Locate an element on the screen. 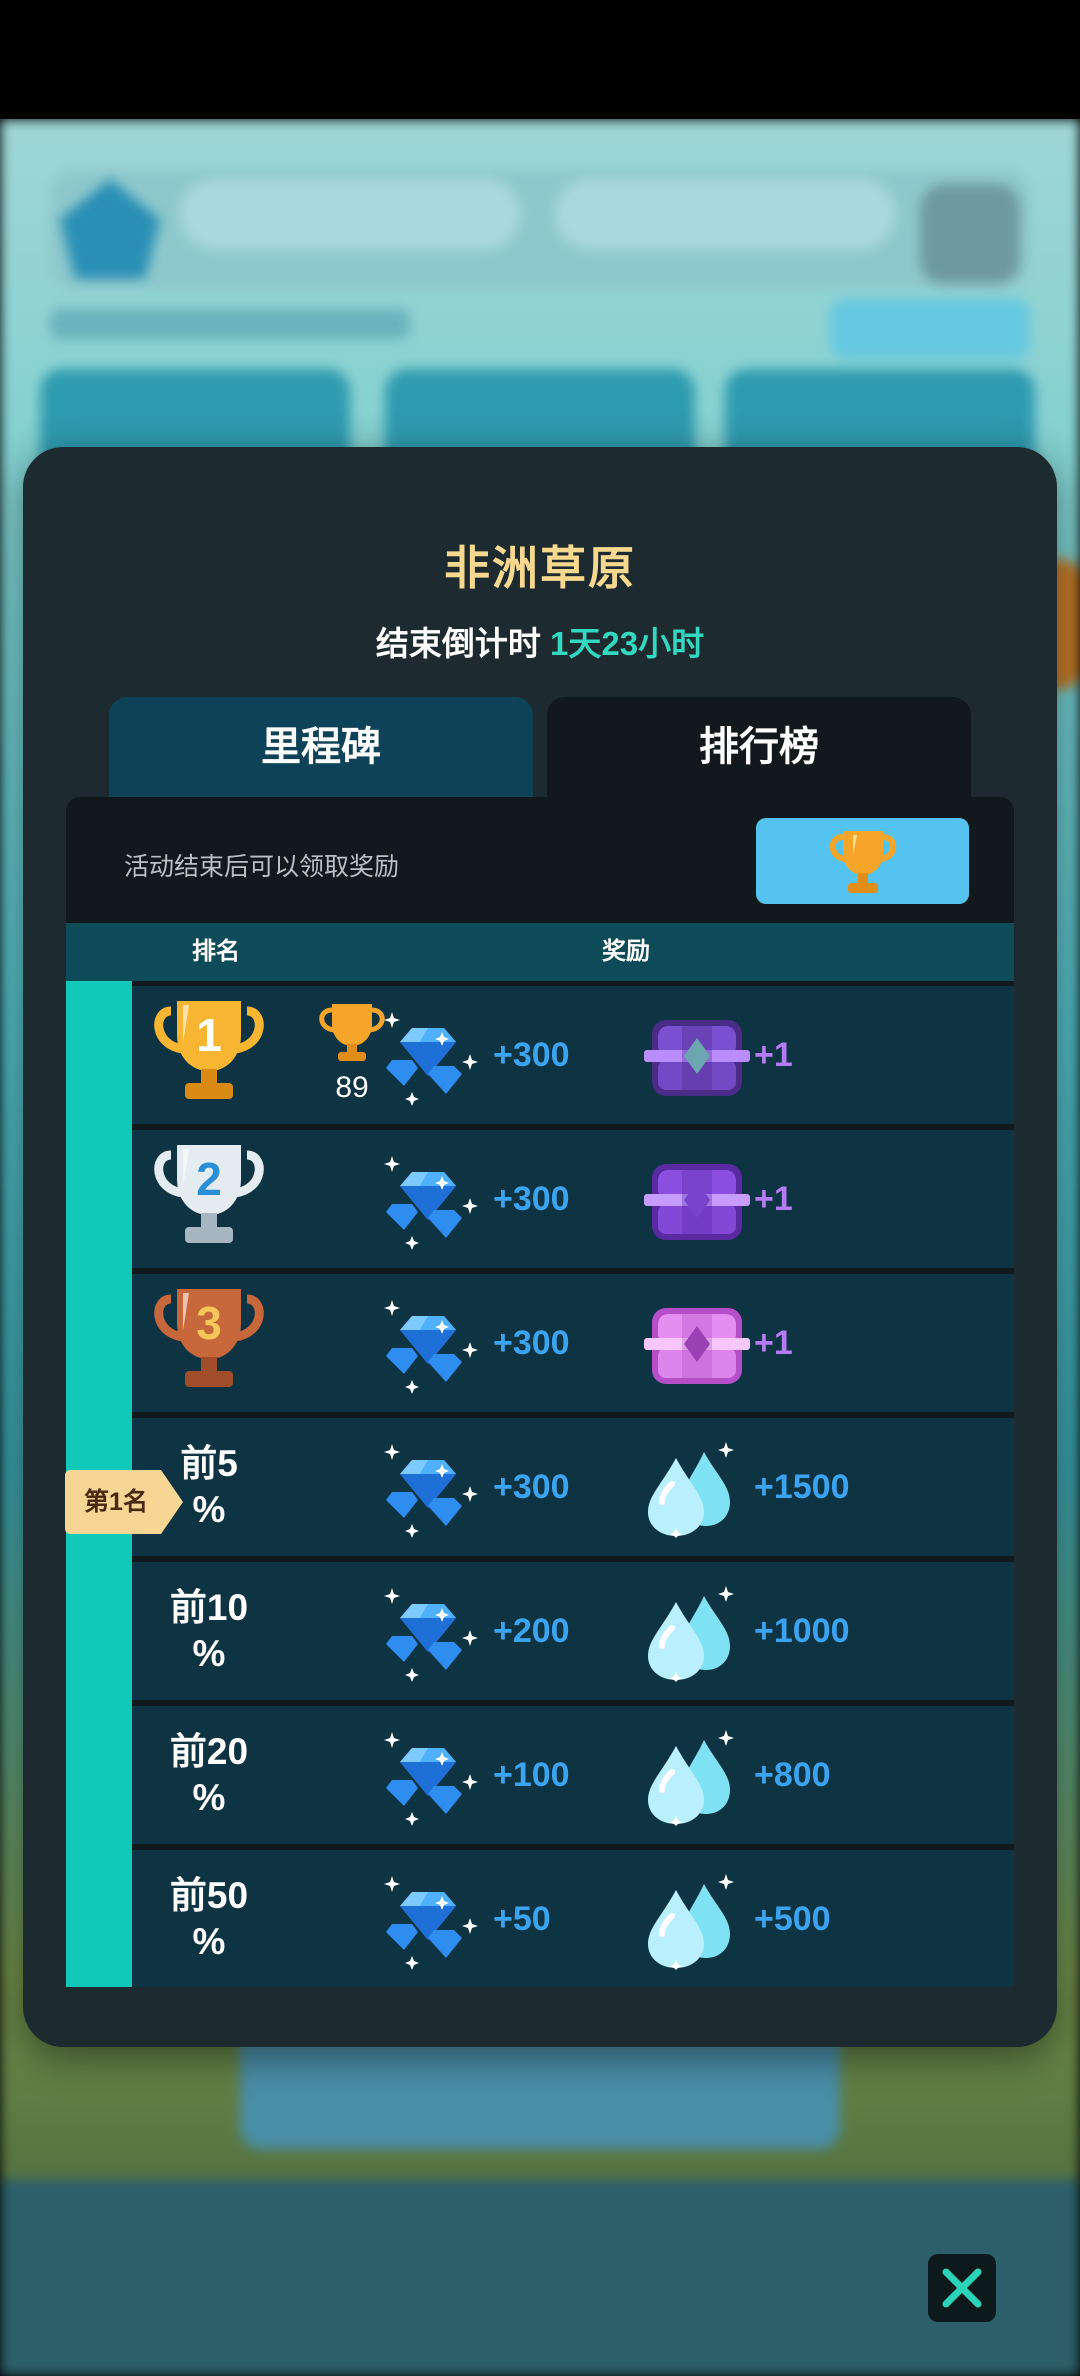 This screenshot has height=2376, width=1080. rare-chest-icon is located at coordinates (696, 1344).